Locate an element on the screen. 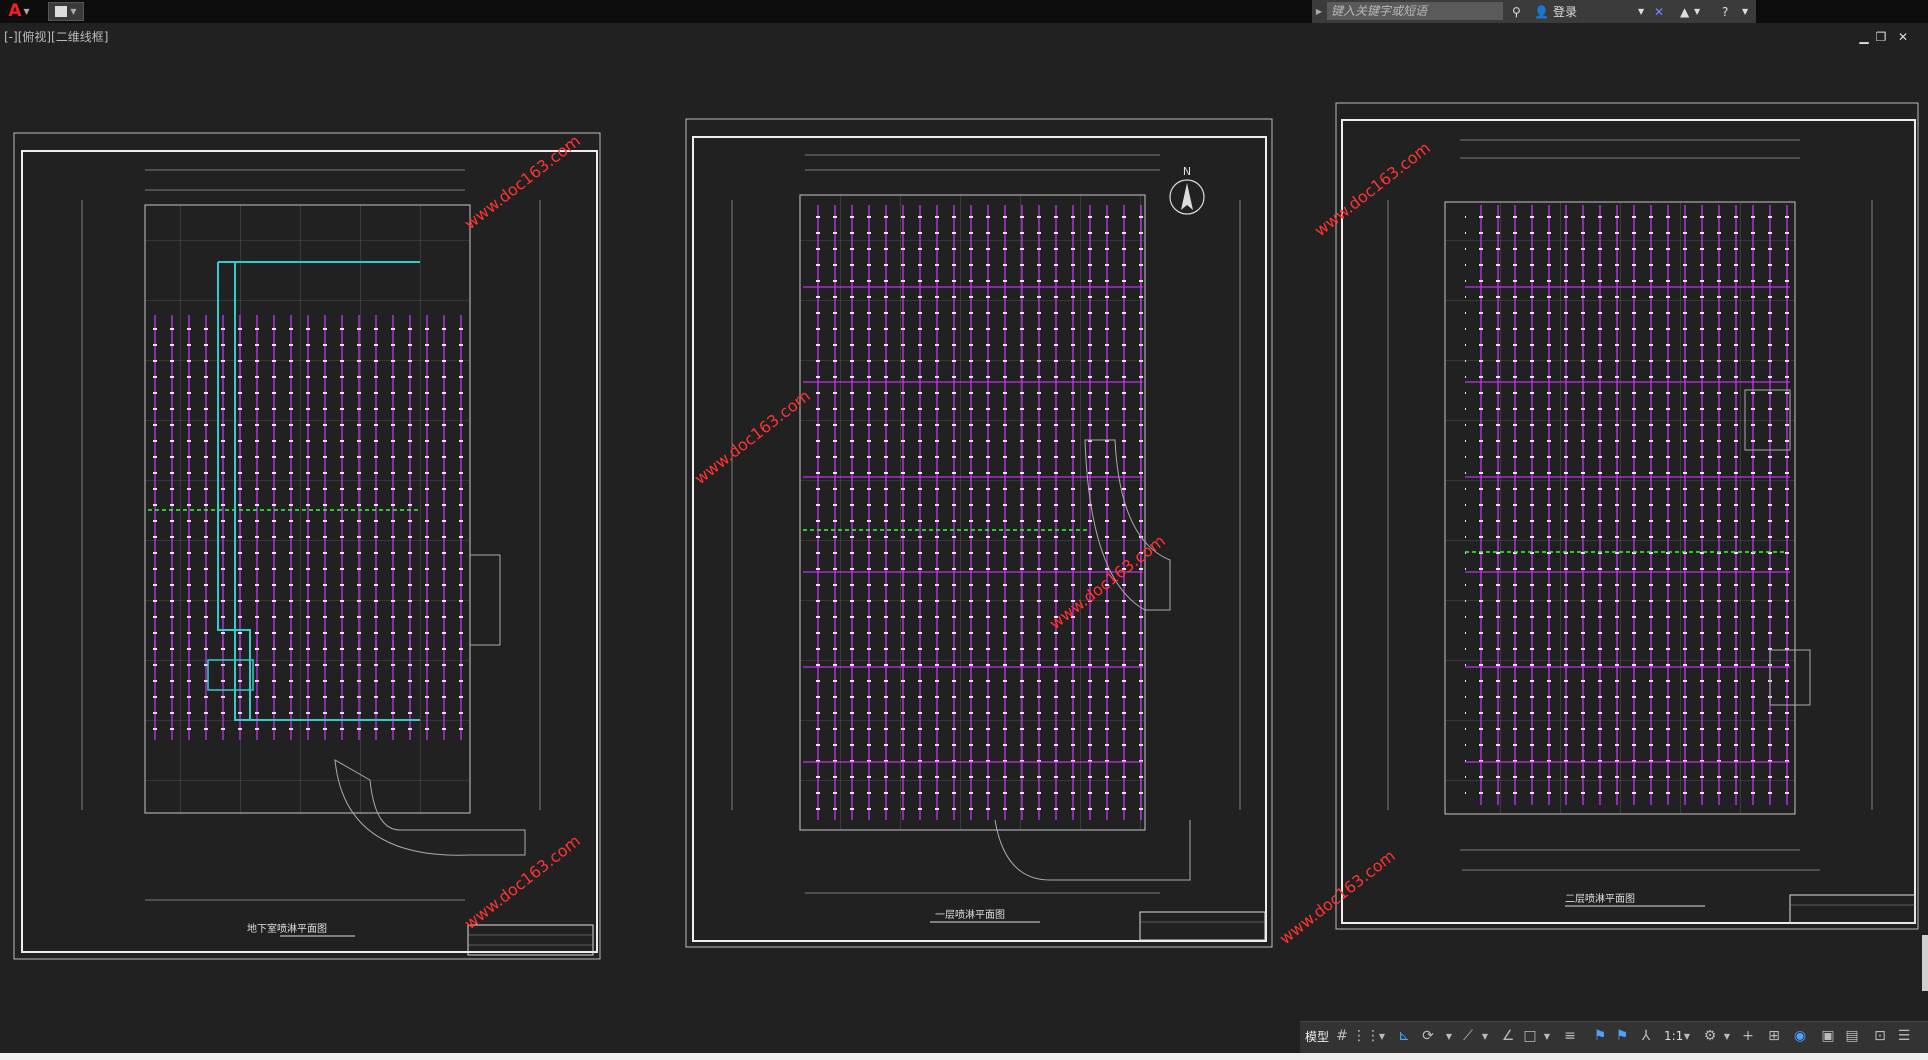  auto-scale-icon: ⚑ is located at coordinates (1622, 1036).